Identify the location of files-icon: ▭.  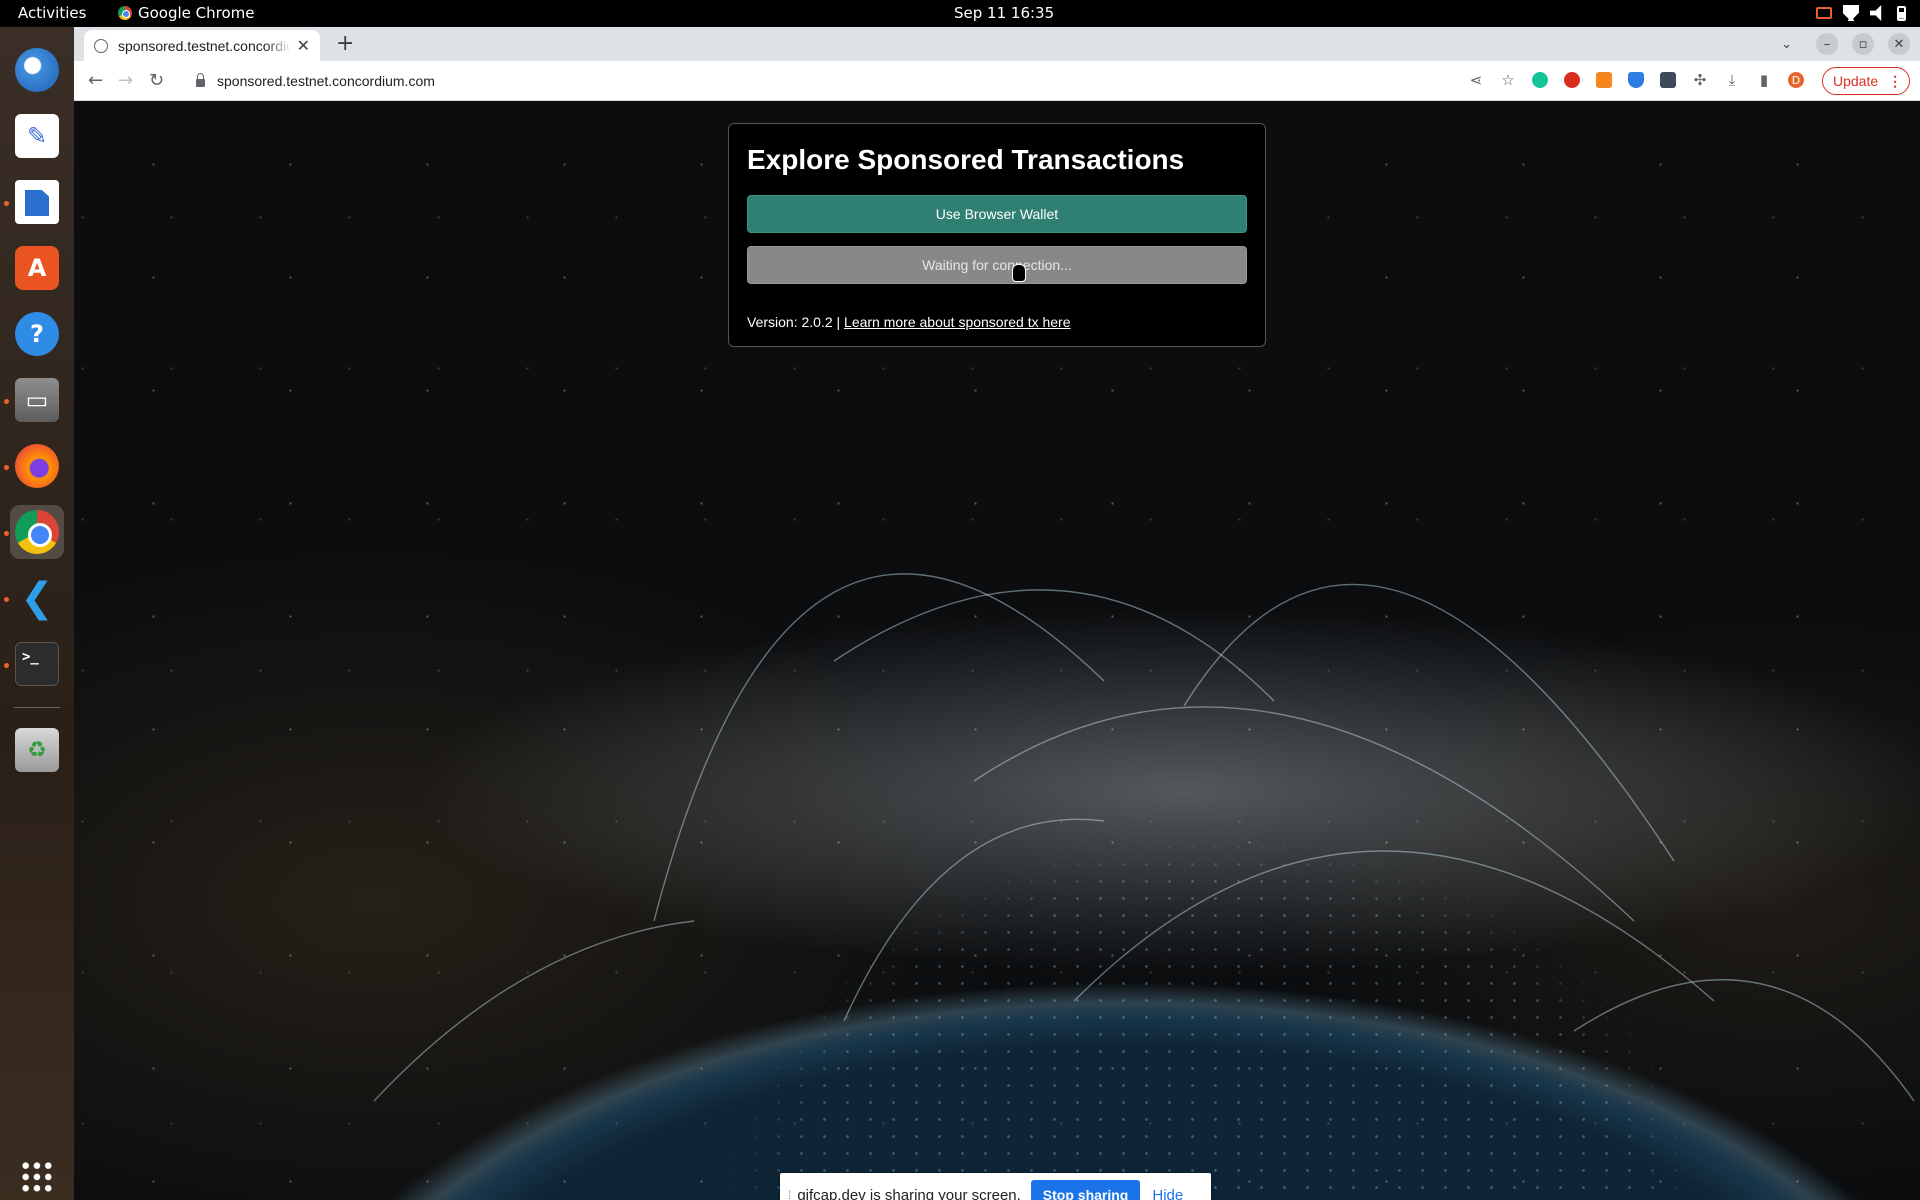
(37, 400).